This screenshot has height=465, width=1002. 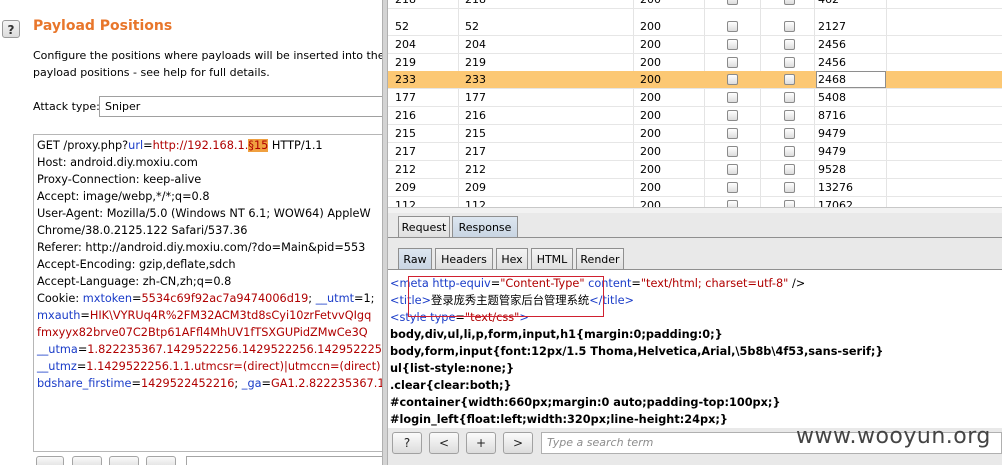 What do you see at coordinates (405, 97) in the screenshot?
I see `request-number-cell: 177` at bounding box center [405, 97].